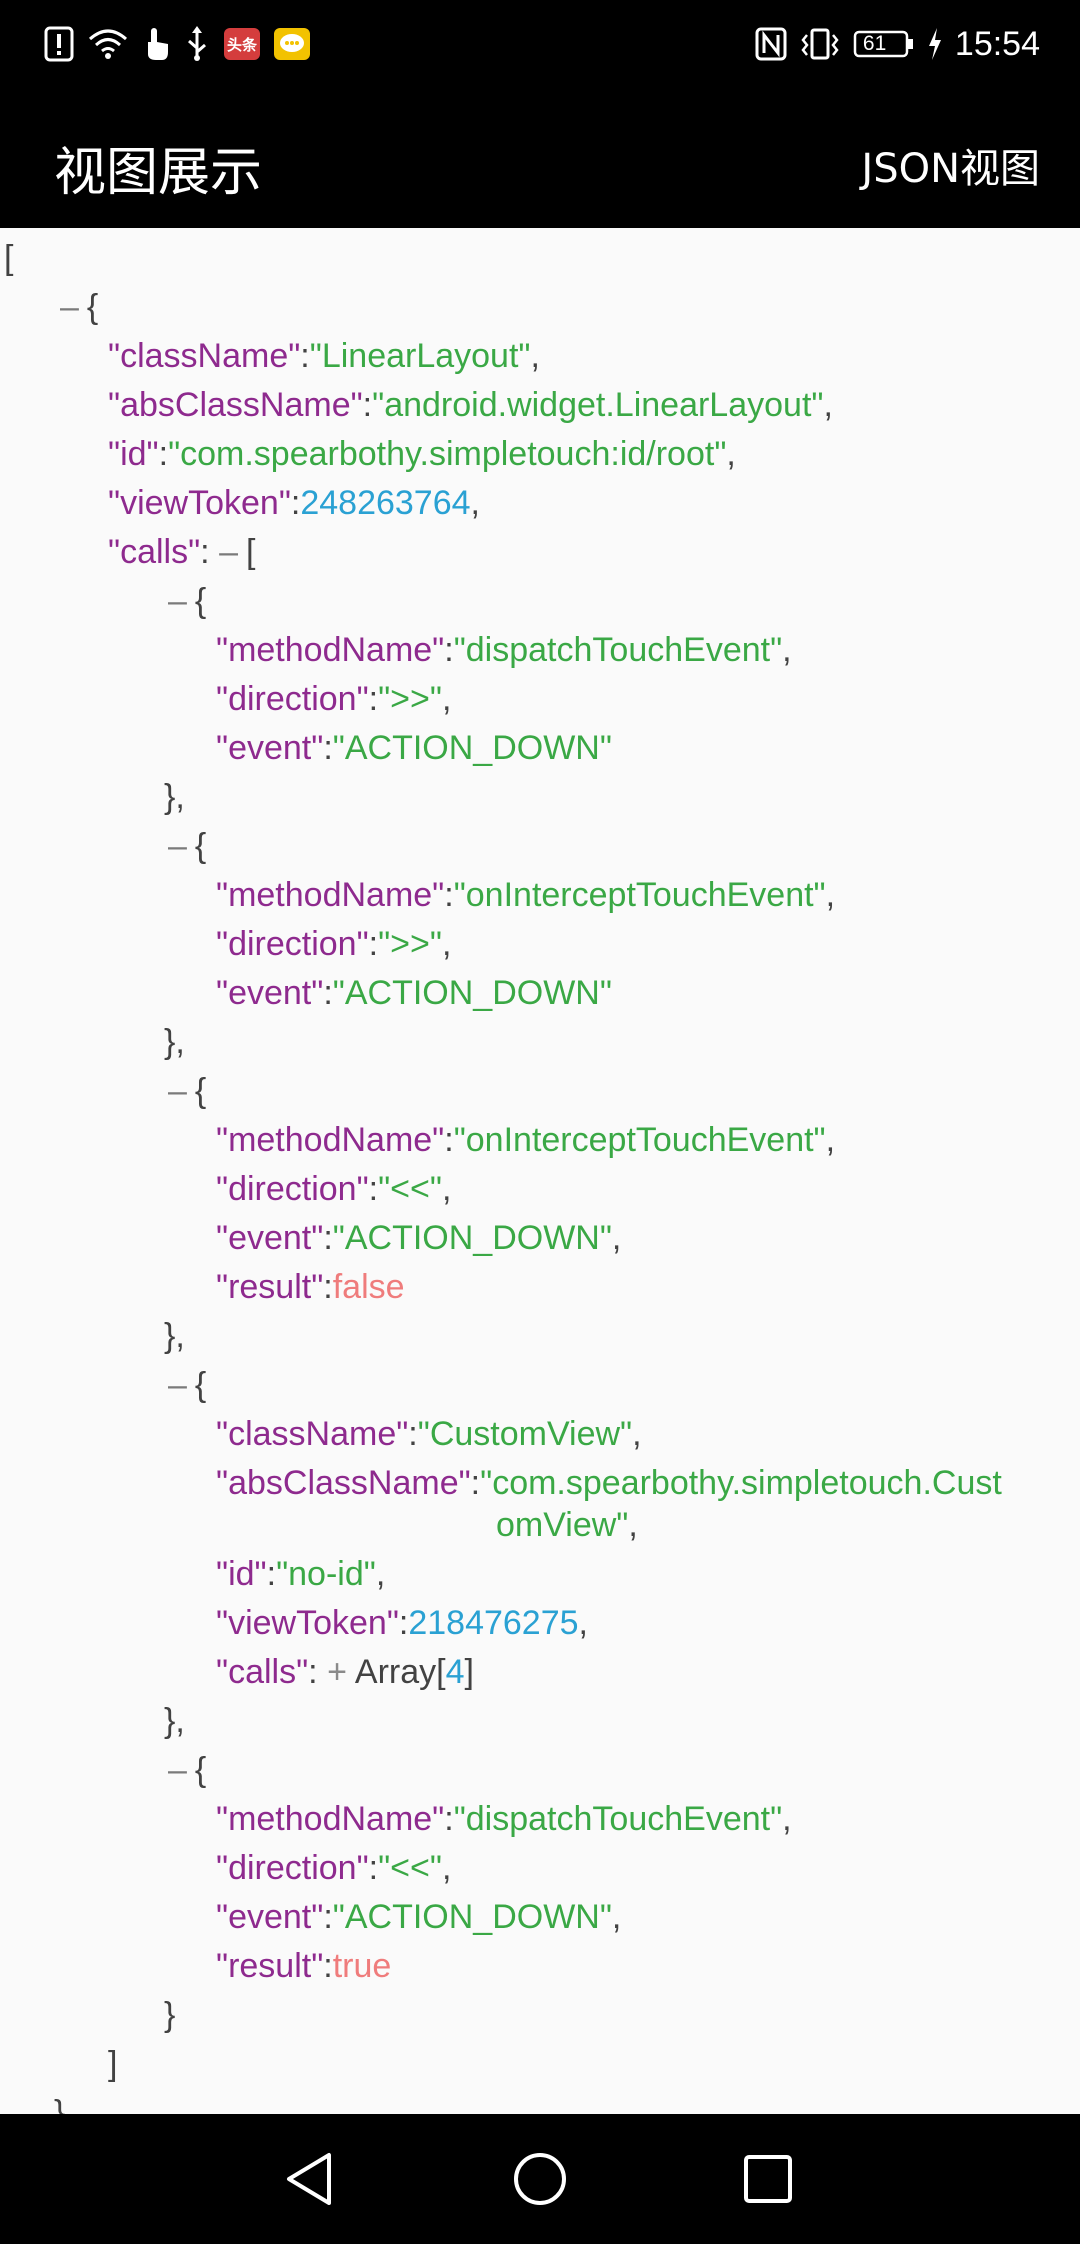 The height and width of the screenshot is (2244, 1080). I want to click on json-line: ], so click(113, 2064).